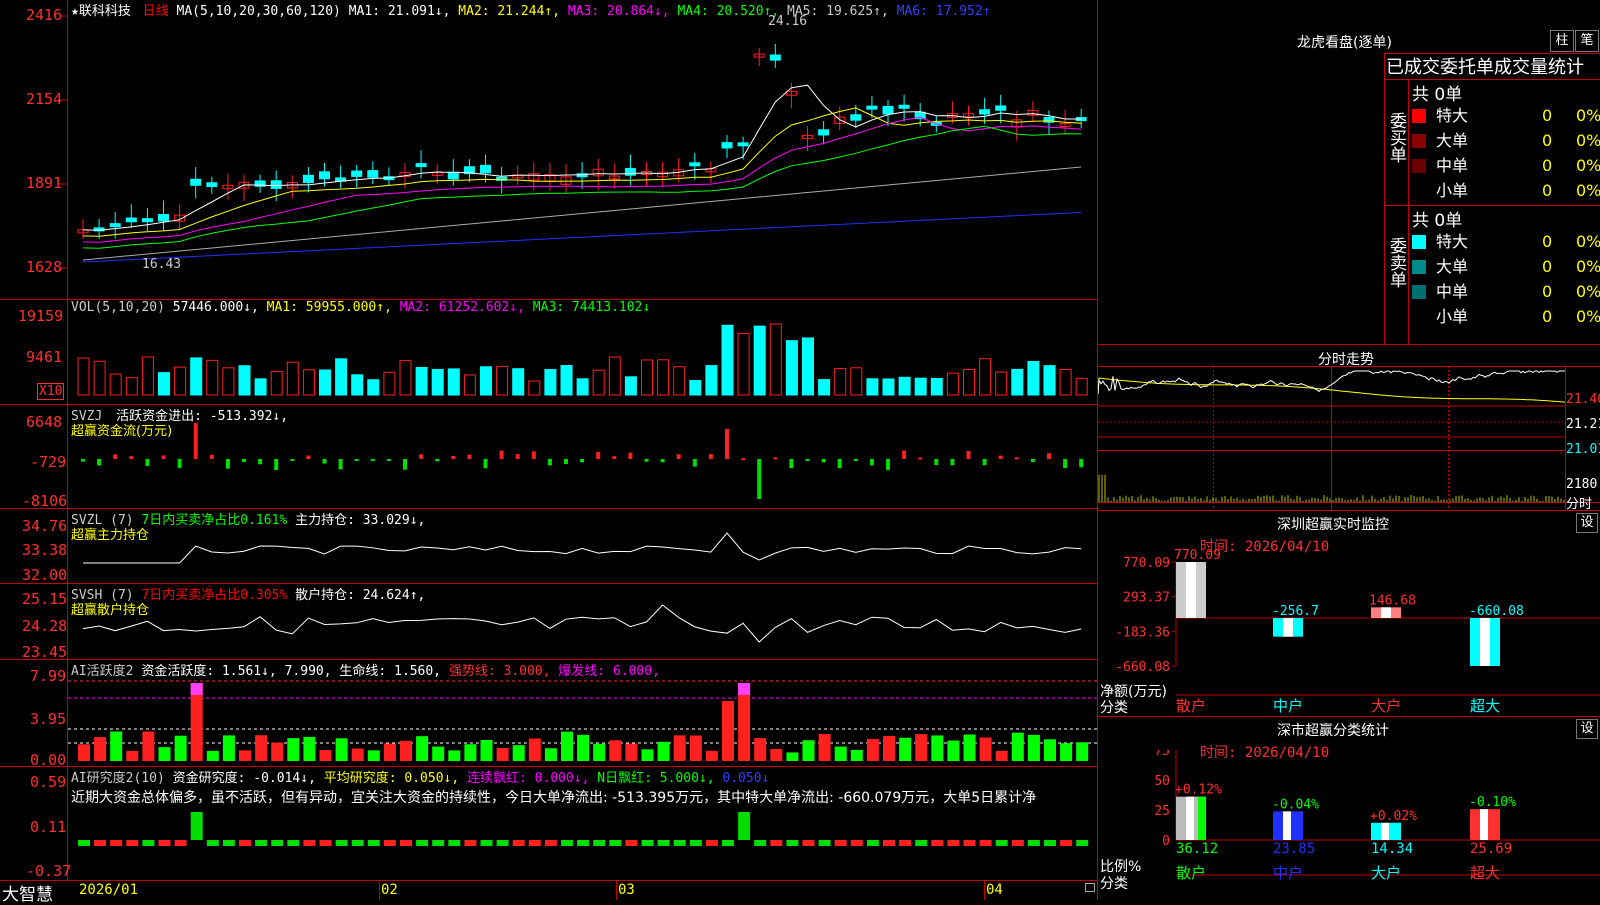  Describe the element at coordinates (1587, 729) in the screenshot. I see `sz-class-settings-button: 设` at that location.